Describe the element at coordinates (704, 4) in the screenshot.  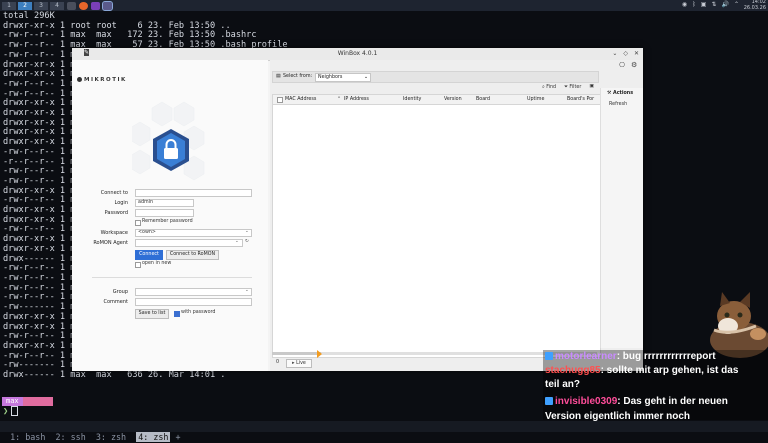
I see `clipboard-icon: ▣` at that location.